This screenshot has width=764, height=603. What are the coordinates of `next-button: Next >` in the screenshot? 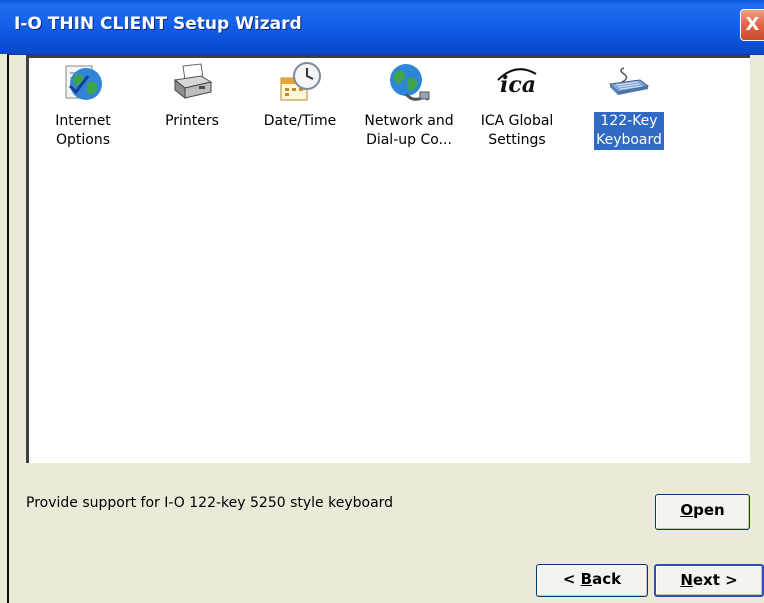 It's located at (709, 580).